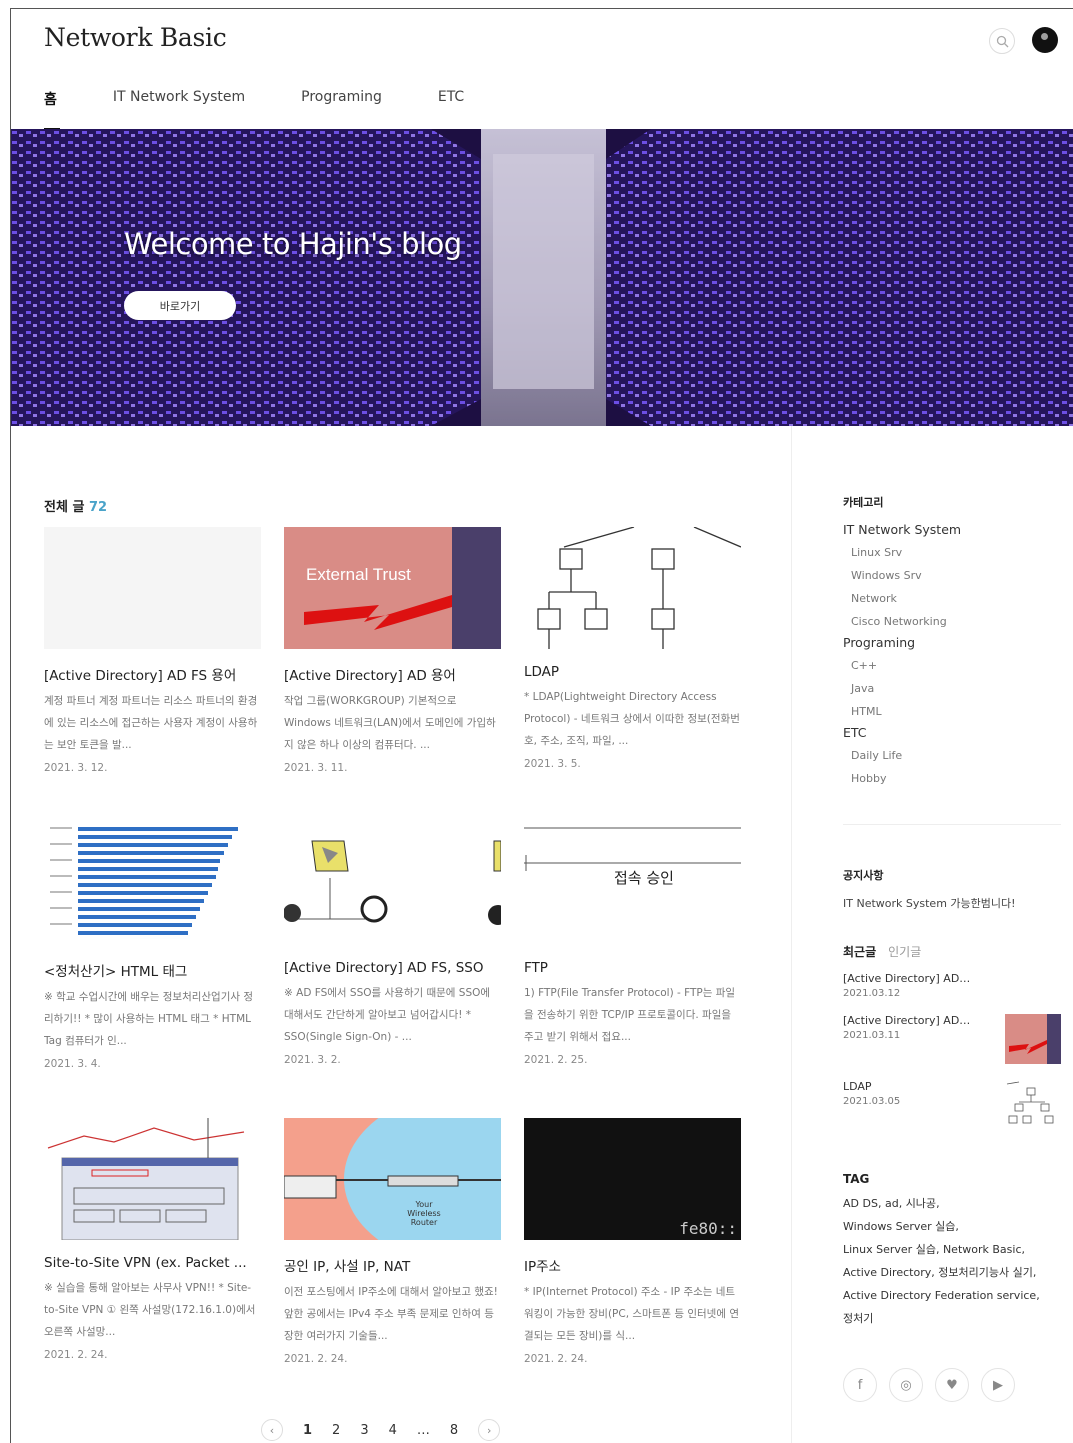 This screenshot has width=1073, height=1443. I want to click on category-cisco-networking: Cisco Networking, so click(957, 621).